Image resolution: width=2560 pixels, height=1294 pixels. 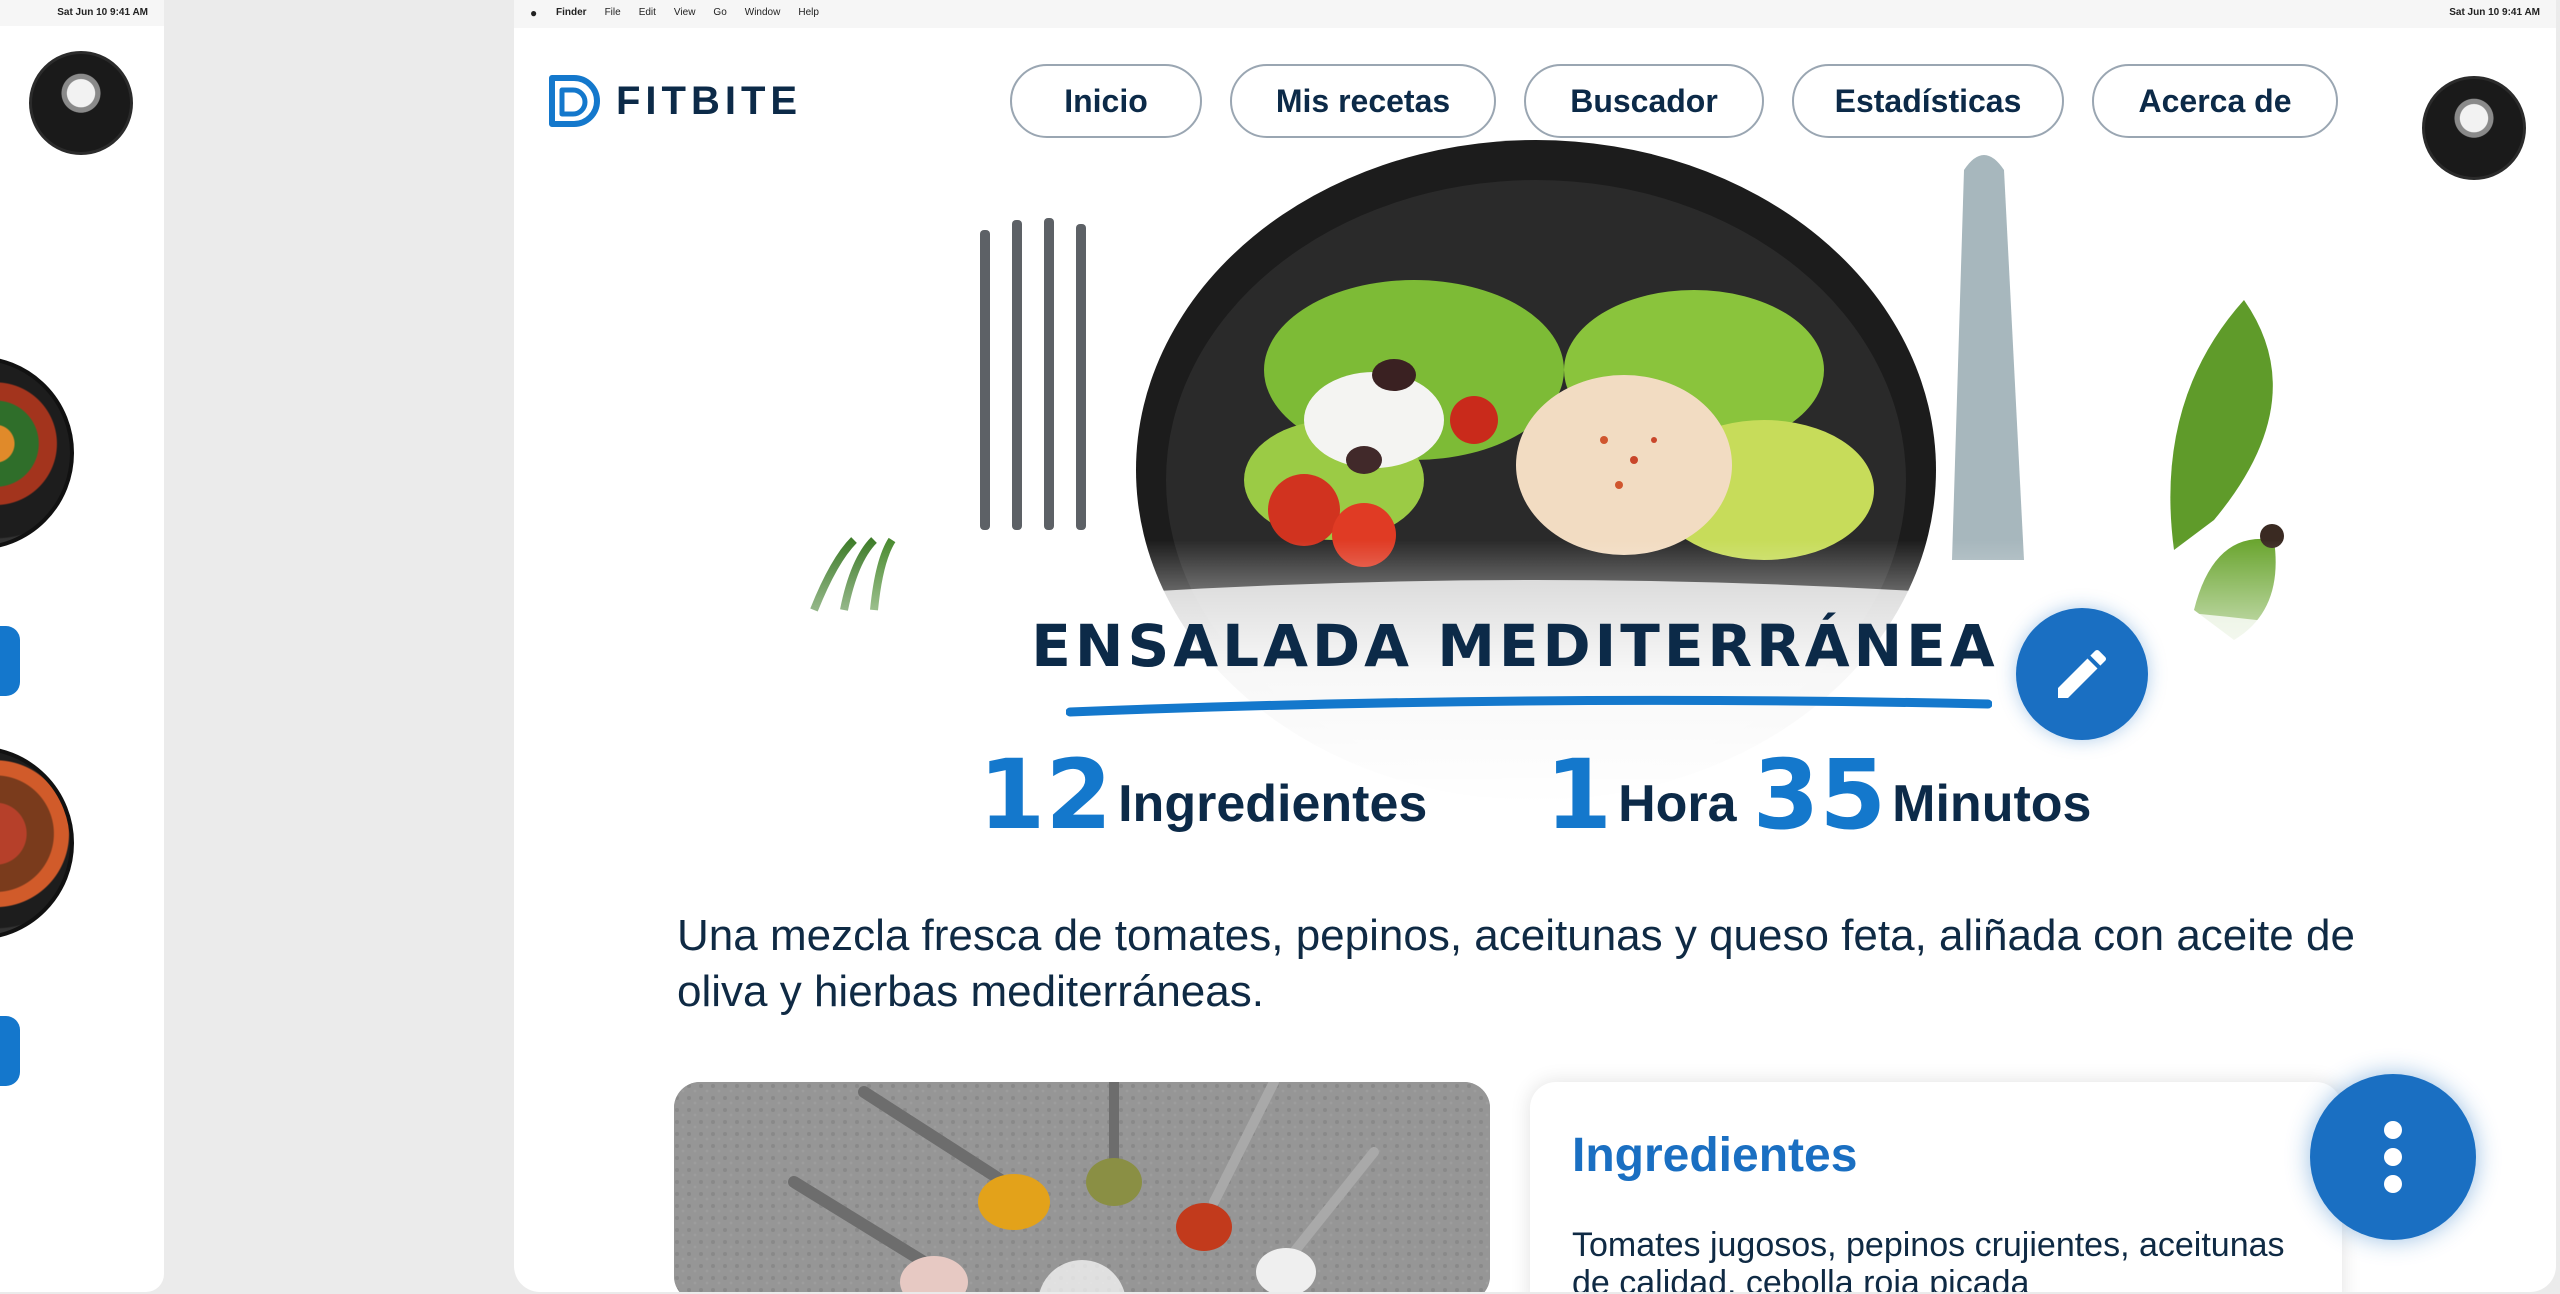 I want to click on recipe-stats: 12 Ingredientes 1 Hora 35 Minutos, so click(x=1535, y=795).